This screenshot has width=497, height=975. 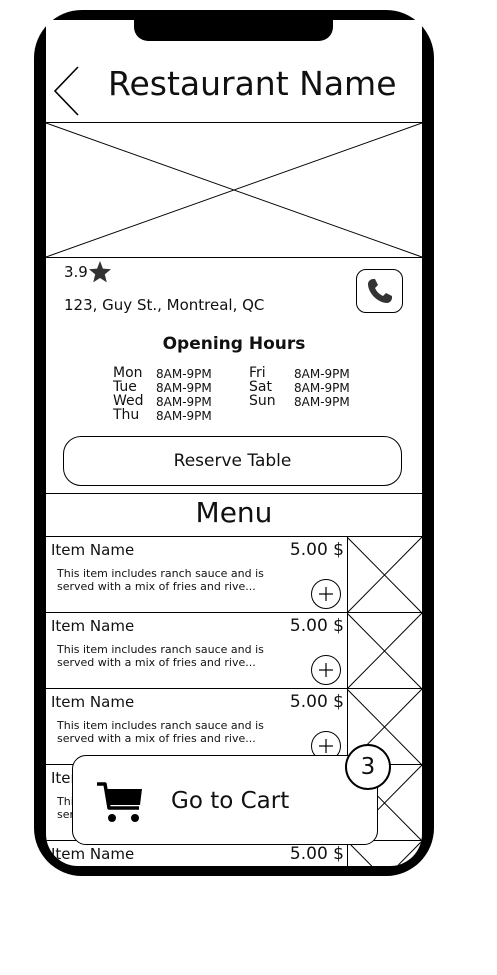 What do you see at coordinates (232, 461) in the screenshot?
I see `reserve-table-button: Reserve Table` at bounding box center [232, 461].